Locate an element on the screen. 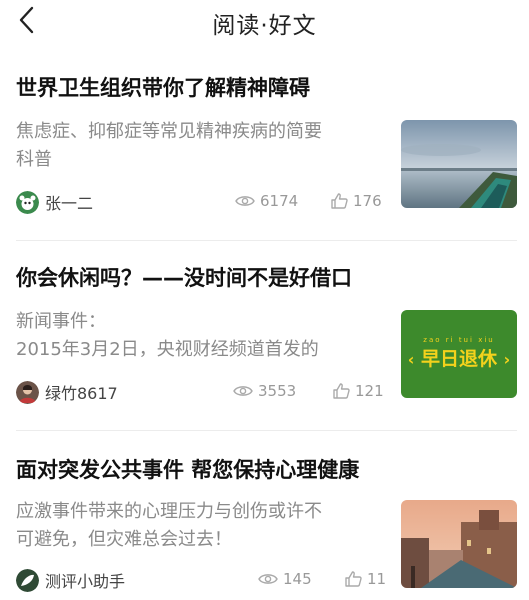 The image size is (529, 600). article-title: 你会休闲吗？——没时间不是好借口 is located at coordinates (184, 277).